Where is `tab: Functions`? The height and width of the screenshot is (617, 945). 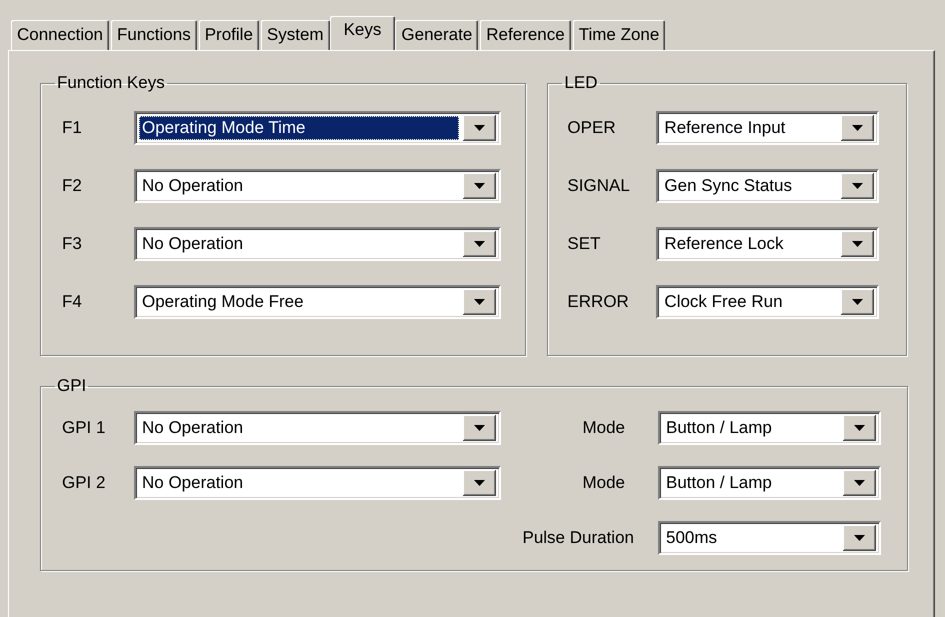
tab: Functions is located at coordinates (154, 35).